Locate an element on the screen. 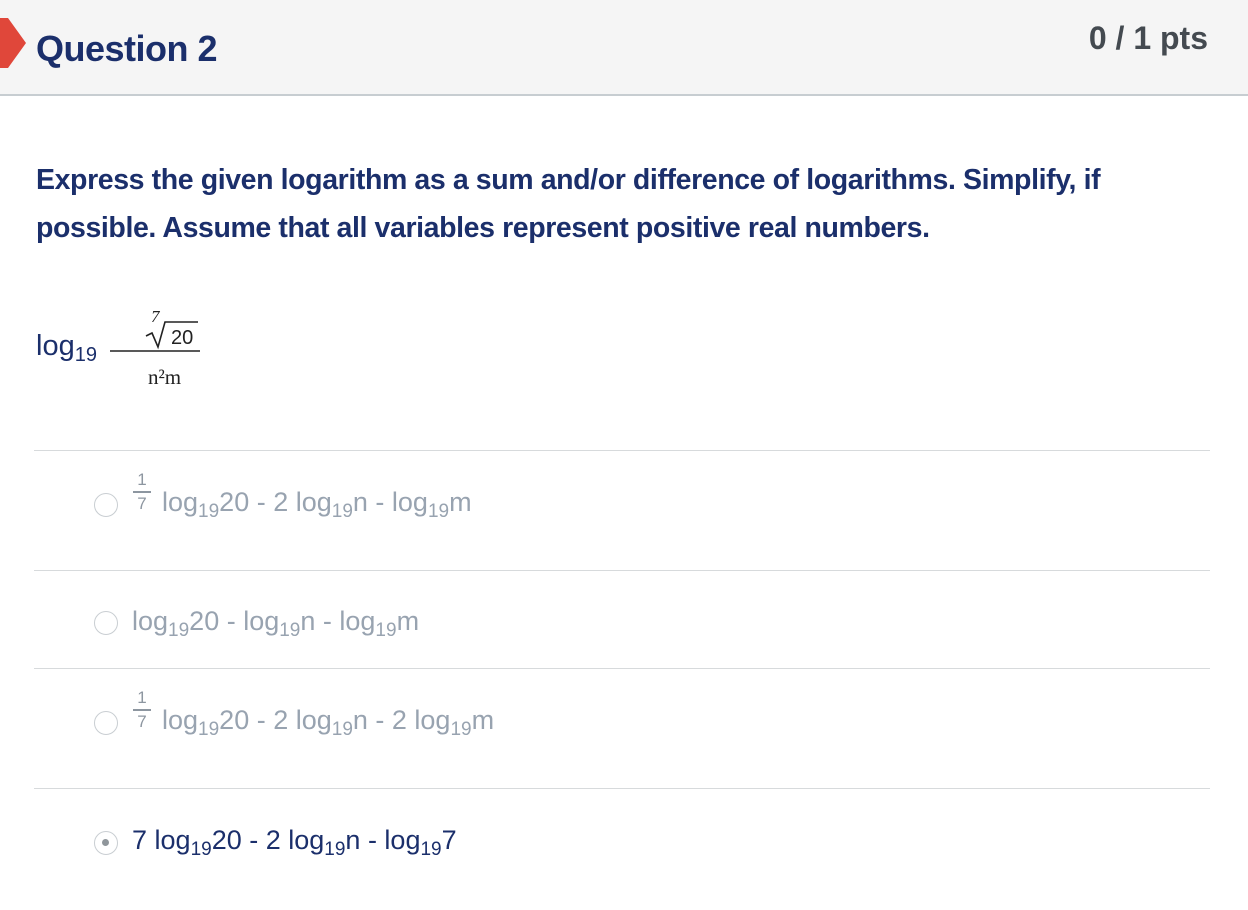  answer-text: log1920 - 2 log19n - 2 log19m is located at coordinates (328, 722).